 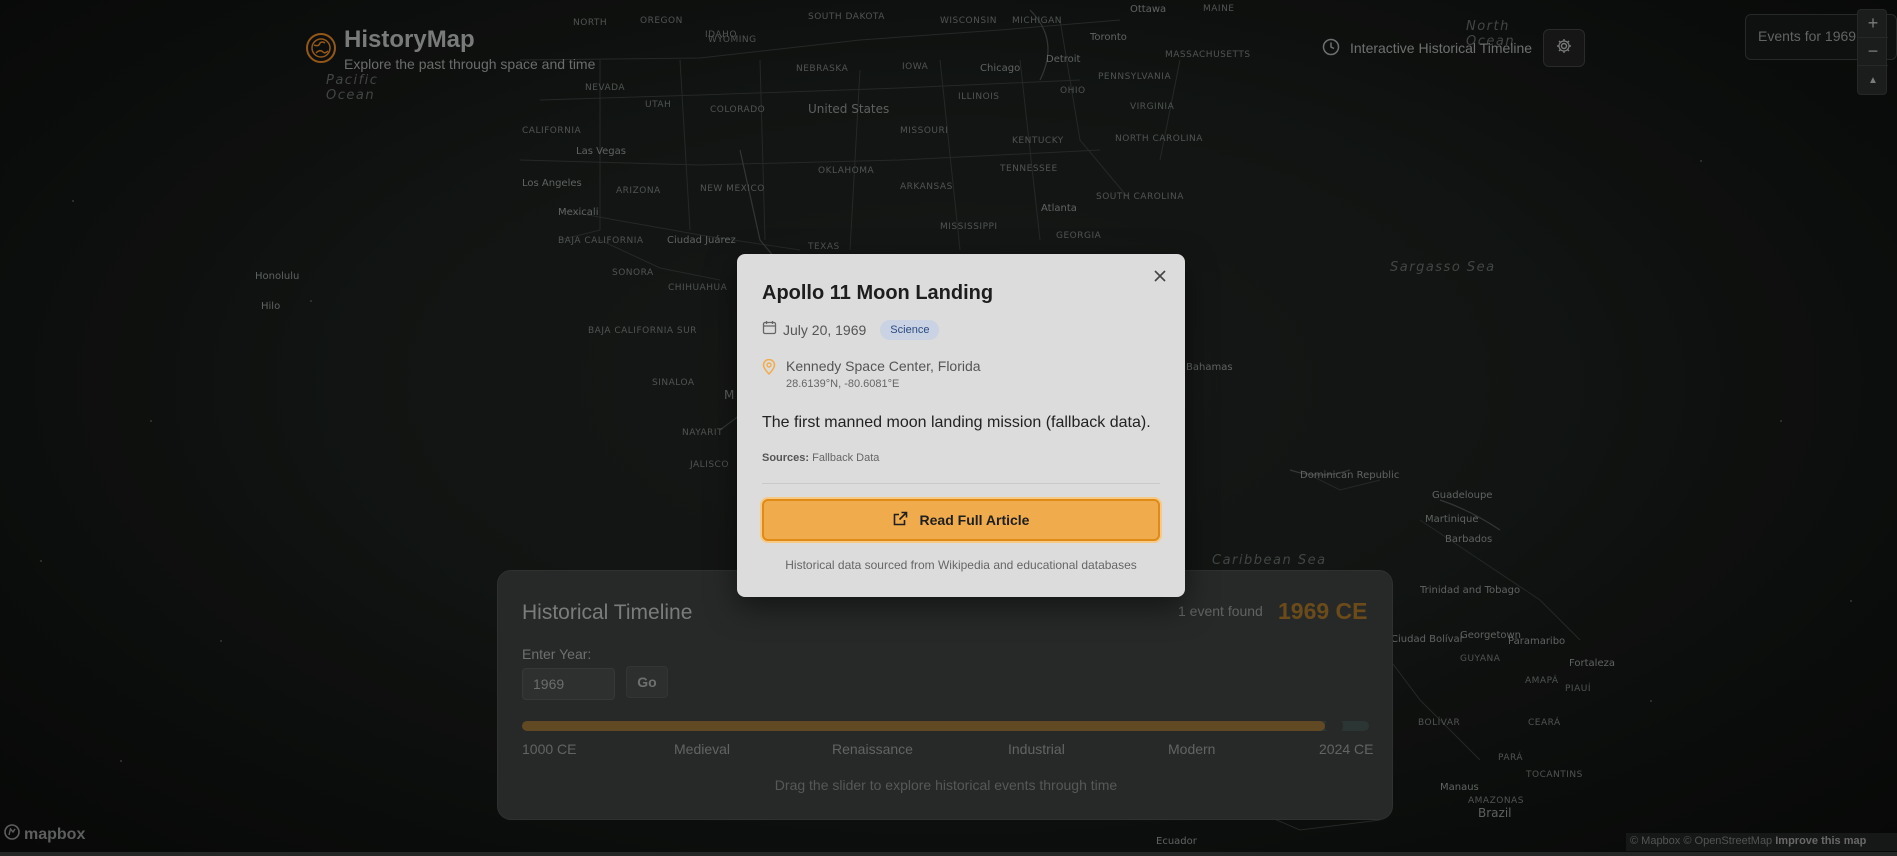 What do you see at coordinates (769, 369) in the screenshot?
I see `map-pin-icon` at bounding box center [769, 369].